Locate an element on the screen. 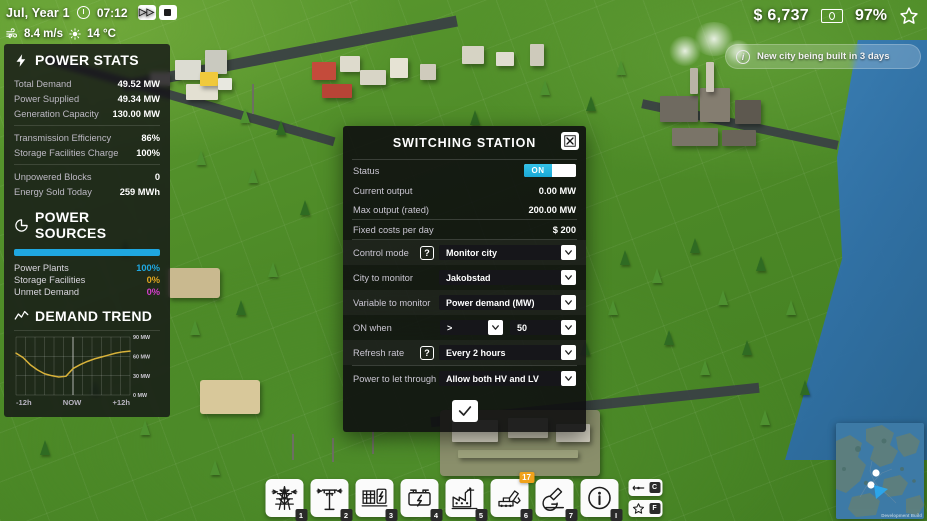 The width and height of the screenshot is (927, 521). legend-value: 0% is located at coordinates (153, 292).